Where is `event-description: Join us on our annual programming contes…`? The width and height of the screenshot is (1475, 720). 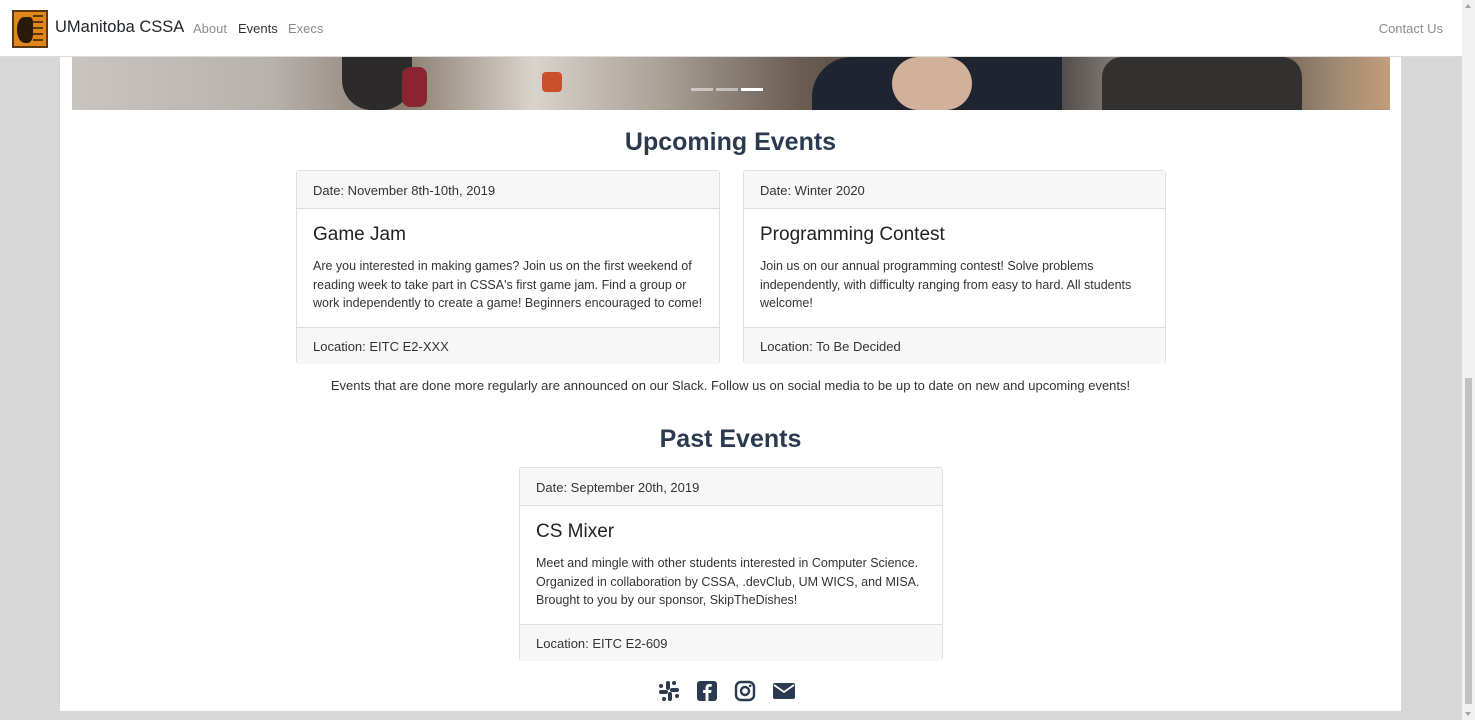
event-description: Join us on our annual programming contes… is located at coordinates (946, 284).